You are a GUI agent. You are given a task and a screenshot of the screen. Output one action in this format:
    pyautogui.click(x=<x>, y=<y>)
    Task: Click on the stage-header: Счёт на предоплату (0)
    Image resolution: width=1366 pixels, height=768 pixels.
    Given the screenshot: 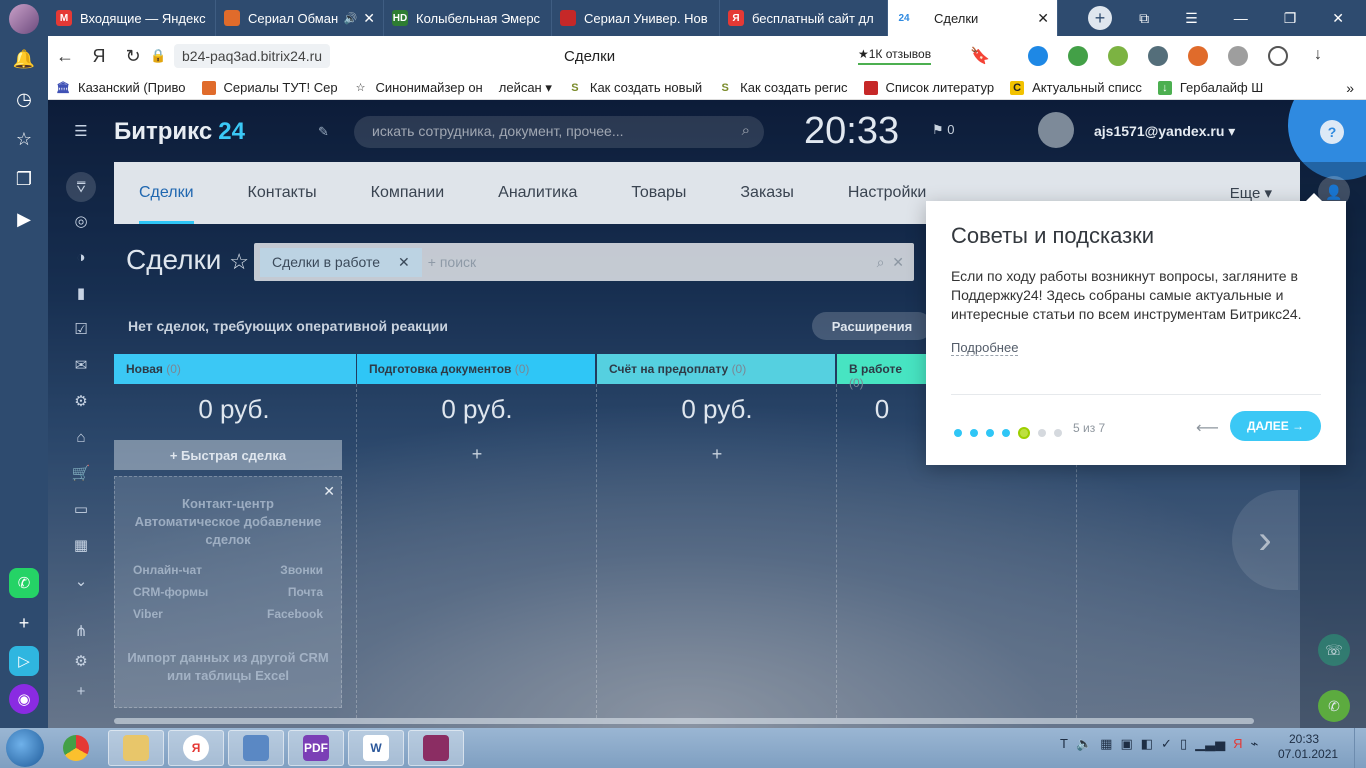 What is the action you would take?
    pyautogui.click(x=716, y=369)
    